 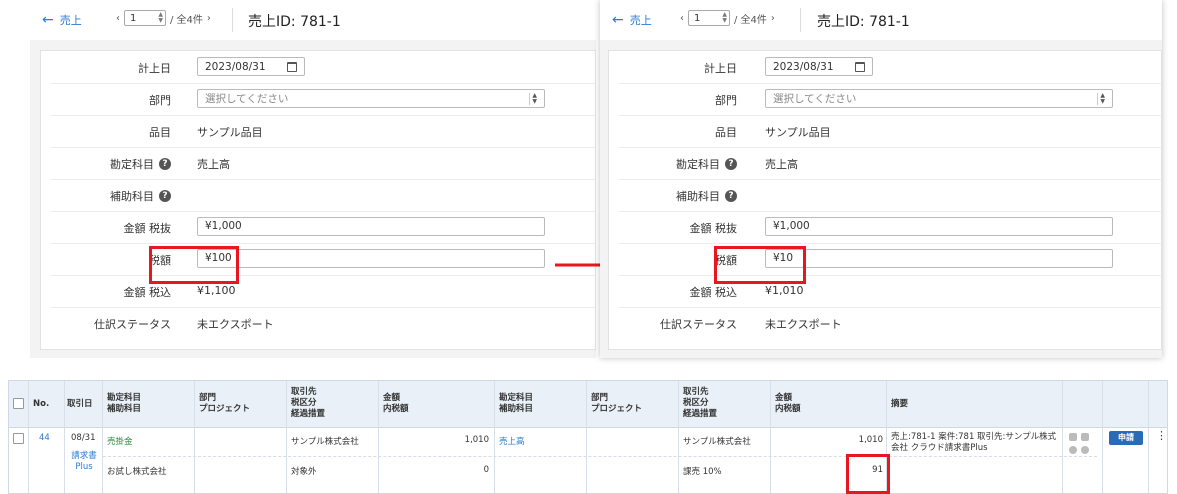 What do you see at coordinates (788, 403) in the screenshot?
I see `header-credit-amount: 金額 内税額` at bounding box center [788, 403].